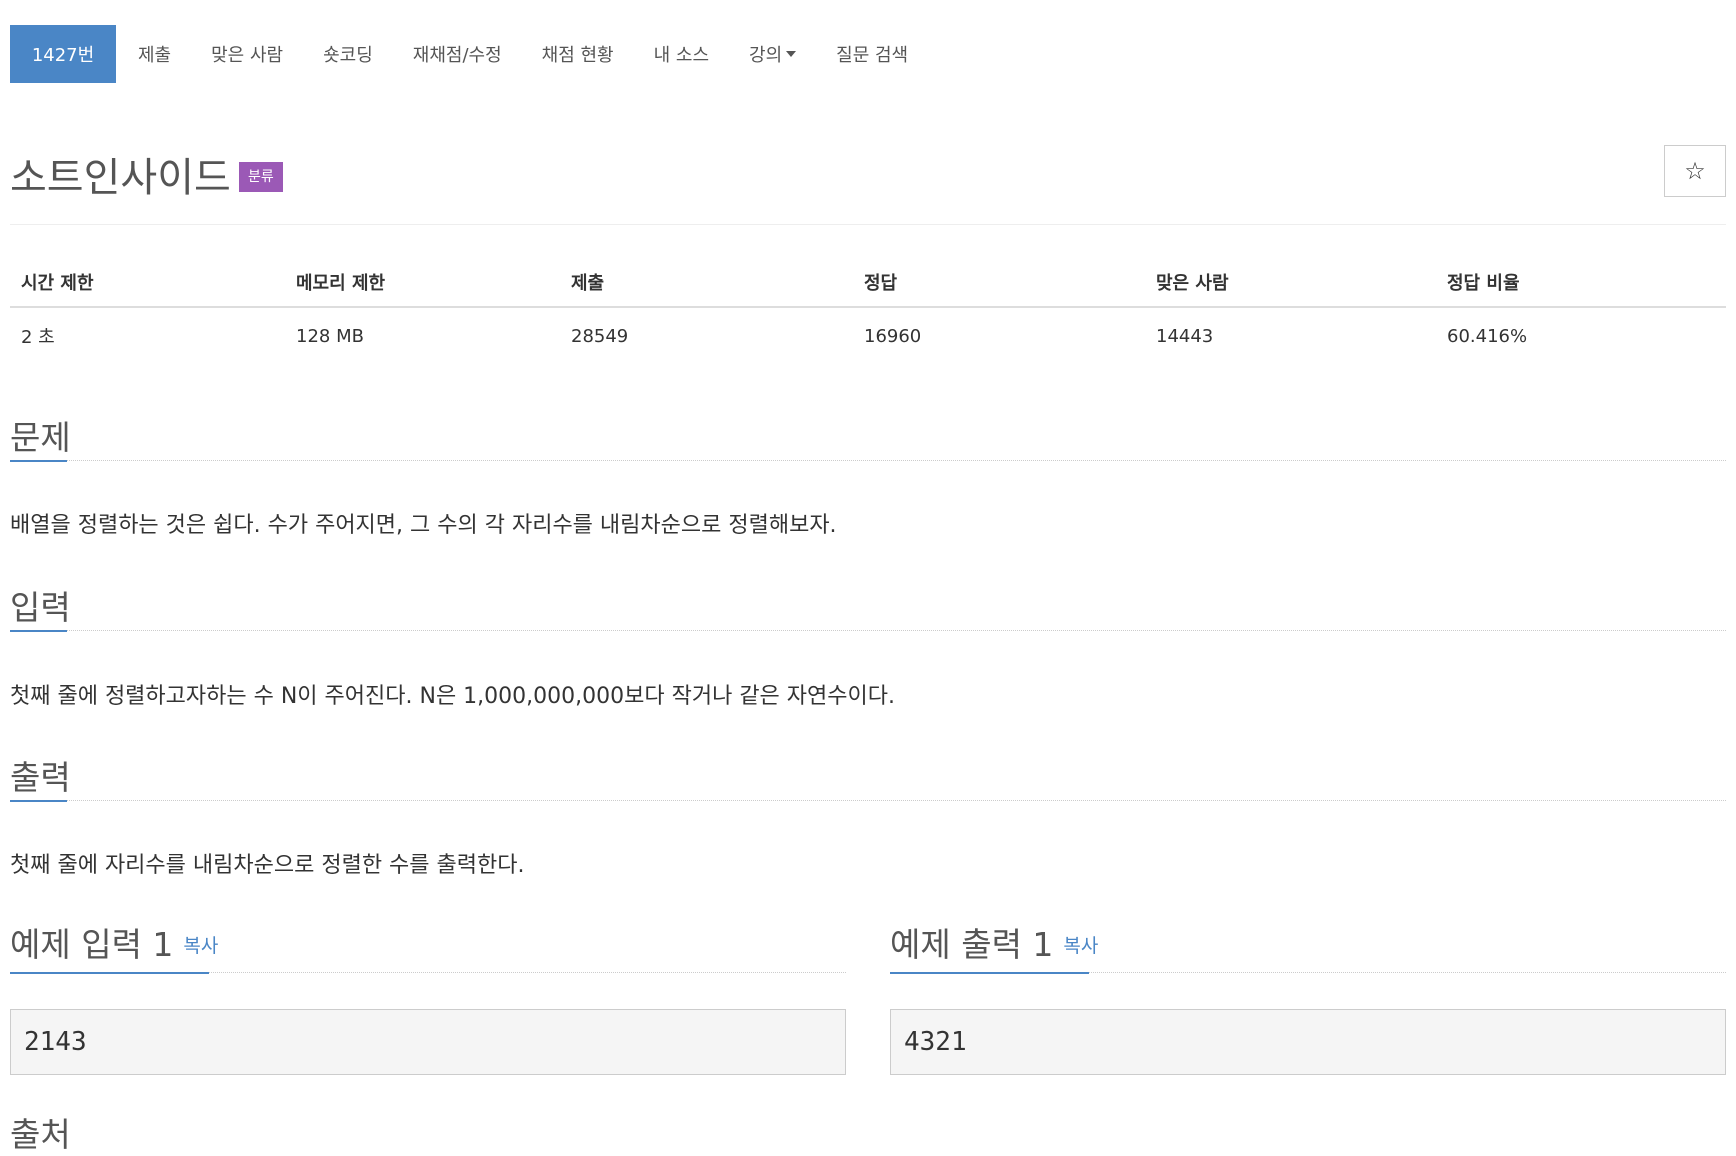 This screenshot has width=1736, height=1156. I want to click on output-description: 첫째 줄에 자리수를 내림차순으로 정렬한 수를 출력한다., so click(267, 865).